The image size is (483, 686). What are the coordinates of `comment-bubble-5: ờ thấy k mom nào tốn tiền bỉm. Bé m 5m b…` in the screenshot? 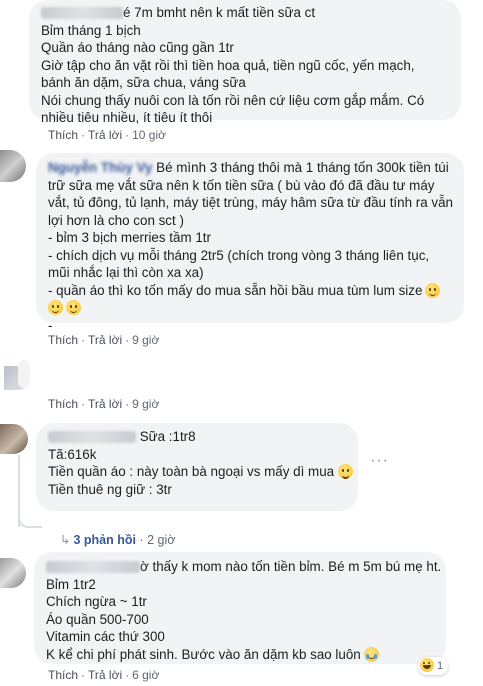 It's located at (240, 608).